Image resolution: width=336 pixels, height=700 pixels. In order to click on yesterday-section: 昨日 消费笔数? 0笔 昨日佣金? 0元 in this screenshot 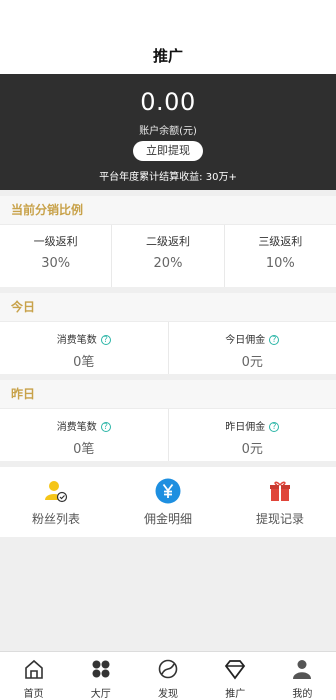, I will do `click(168, 420)`.